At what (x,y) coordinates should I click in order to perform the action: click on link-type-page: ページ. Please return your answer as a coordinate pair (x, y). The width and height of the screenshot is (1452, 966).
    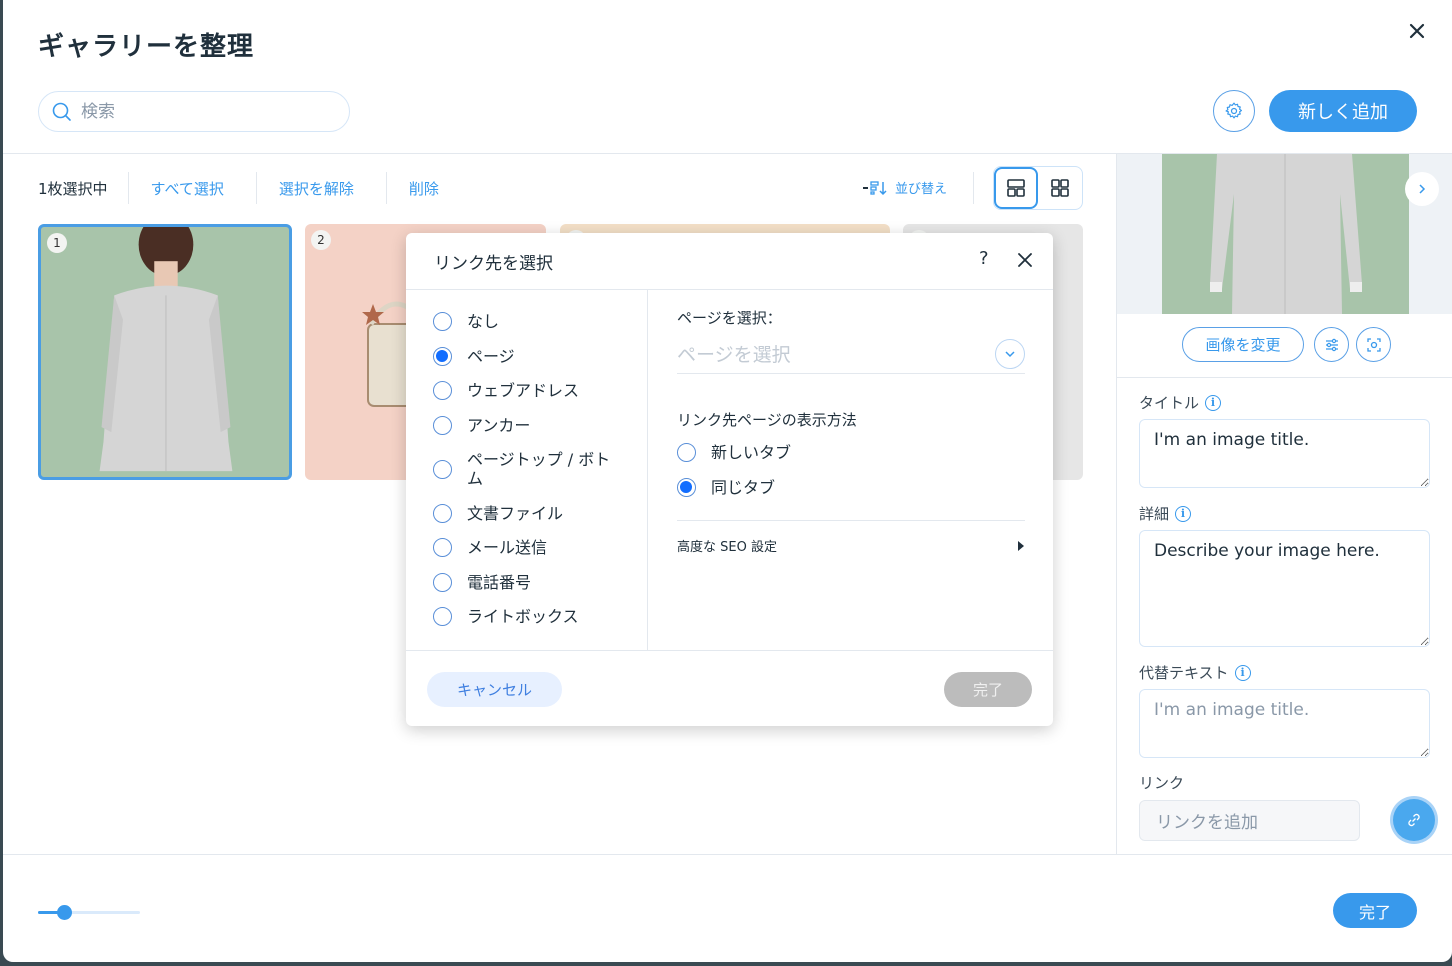
    Looking at the image, I should click on (525, 356).